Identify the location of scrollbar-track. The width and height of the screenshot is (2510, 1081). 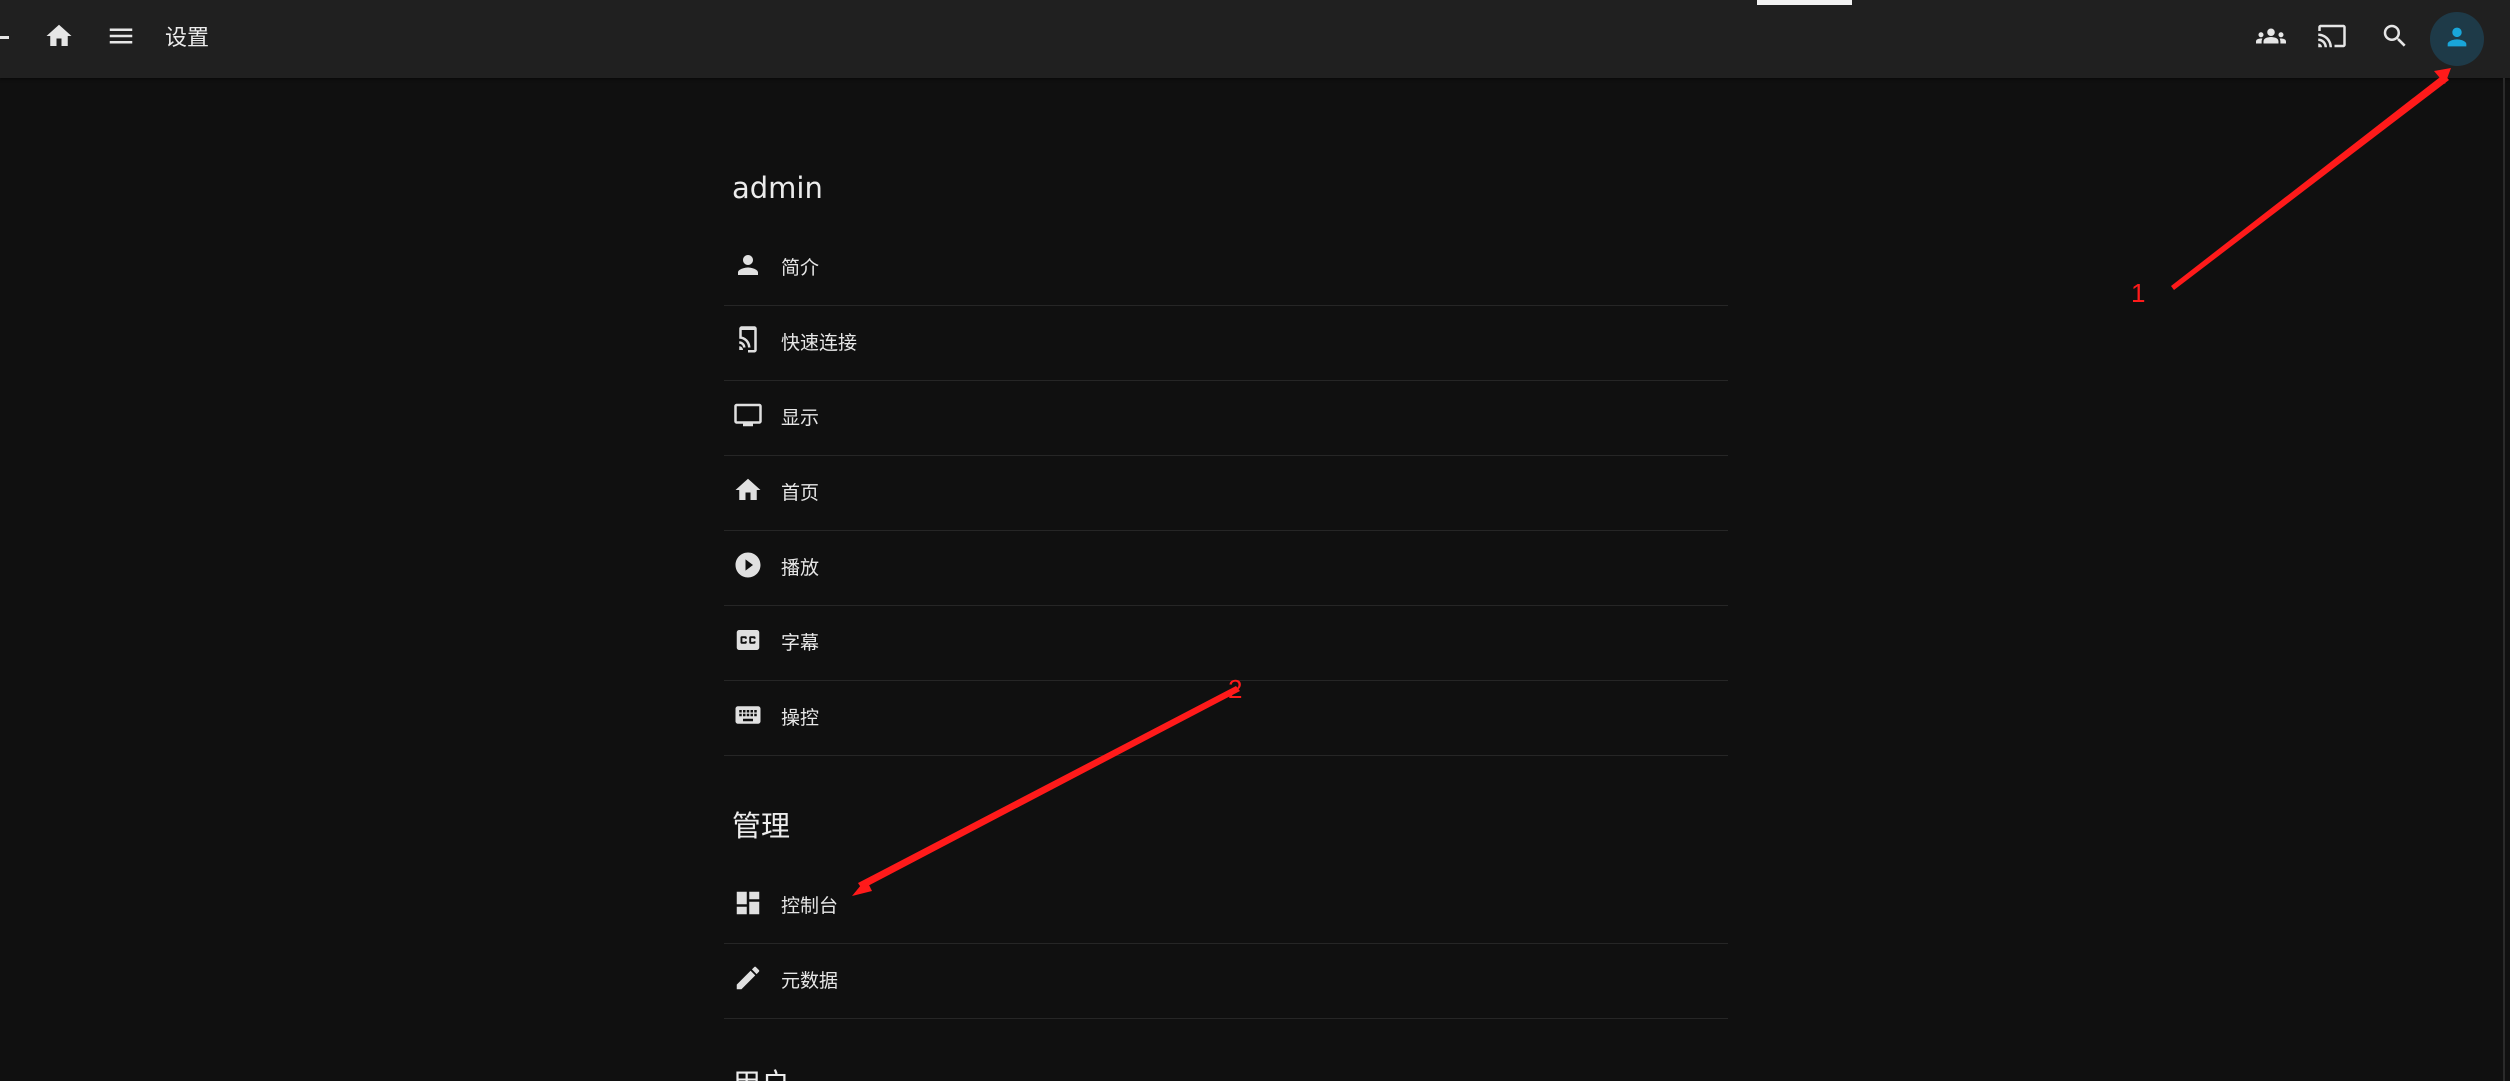
(2504, 579).